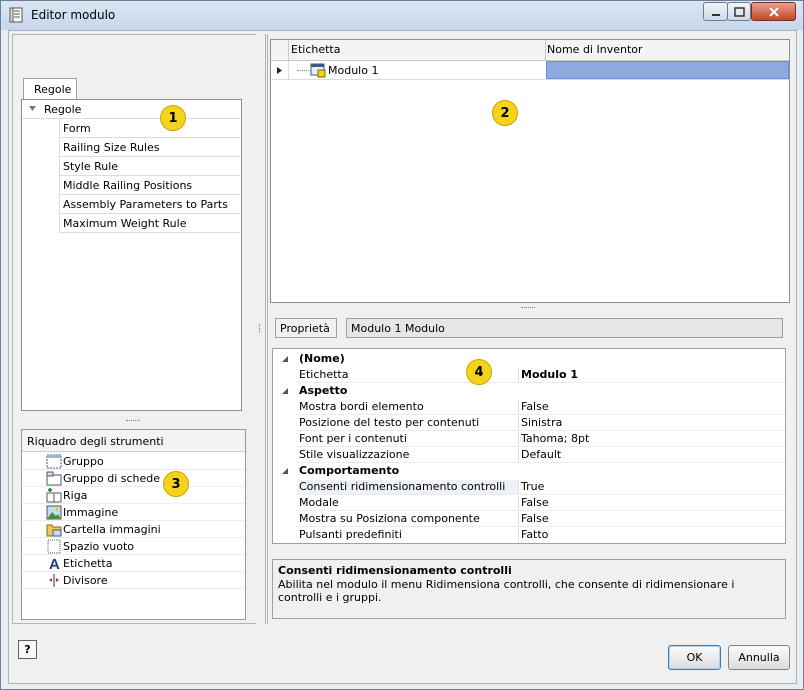 This screenshot has height=690, width=804. What do you see at coordinates (149, 185) in the screenshot?
I see `rule-item: Middle Railing Positions` at bounding box center [149, 185].